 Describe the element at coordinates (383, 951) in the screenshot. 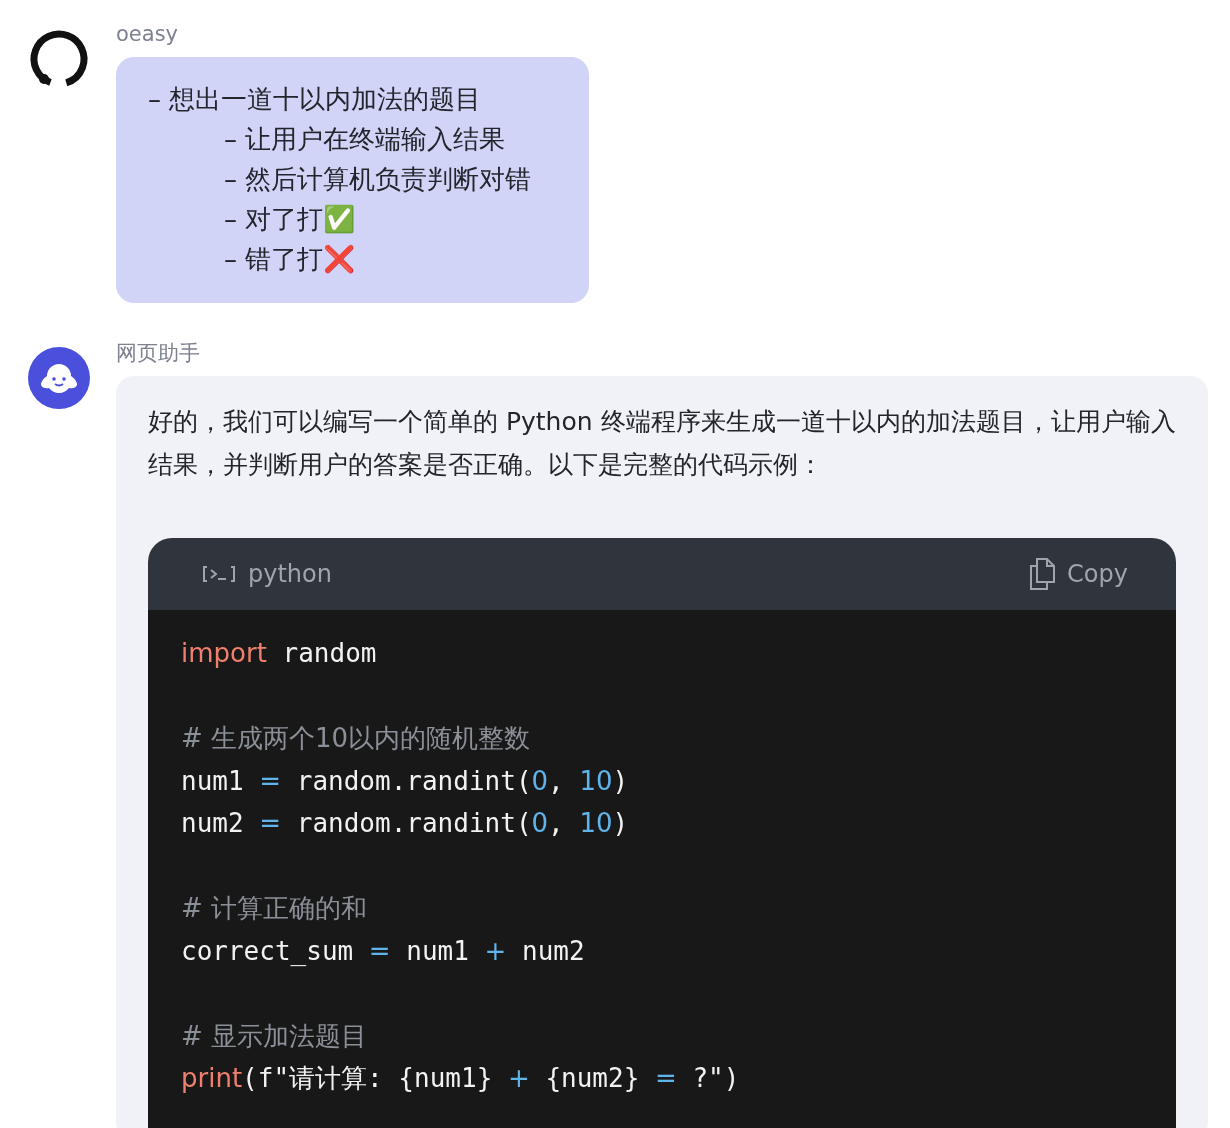

I see `code-line: correct_sum = num1 + num2` at that location.